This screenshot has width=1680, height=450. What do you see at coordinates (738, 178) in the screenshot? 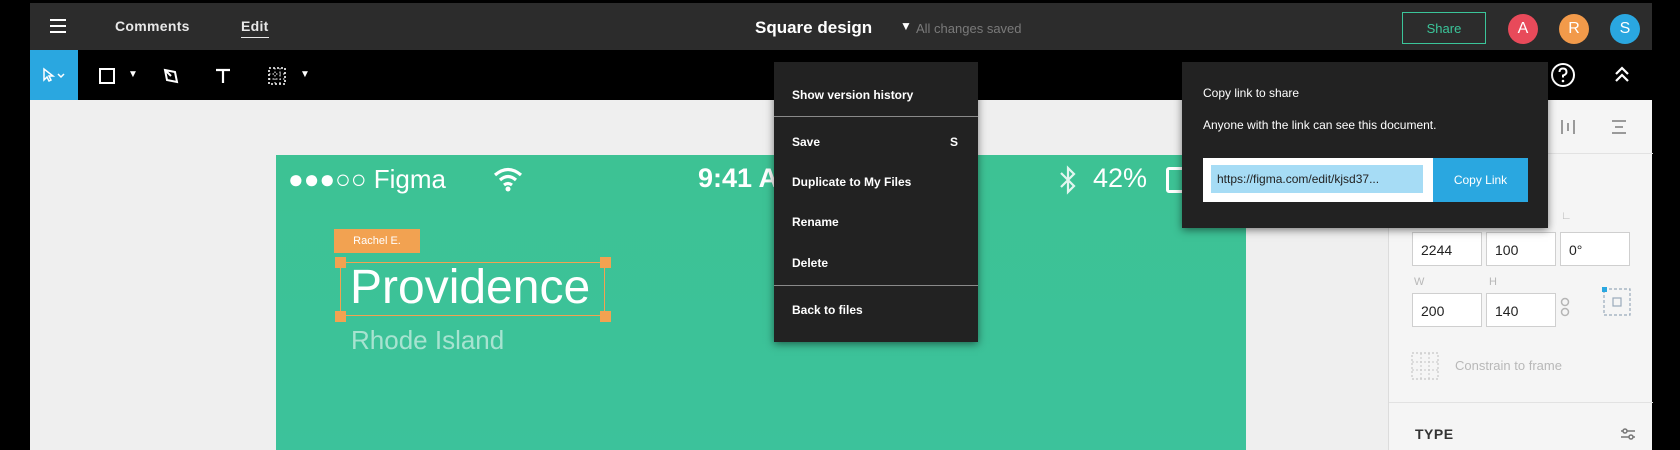
I see `status-bar-time: 9:41 A` at bounding box center [738, 178].